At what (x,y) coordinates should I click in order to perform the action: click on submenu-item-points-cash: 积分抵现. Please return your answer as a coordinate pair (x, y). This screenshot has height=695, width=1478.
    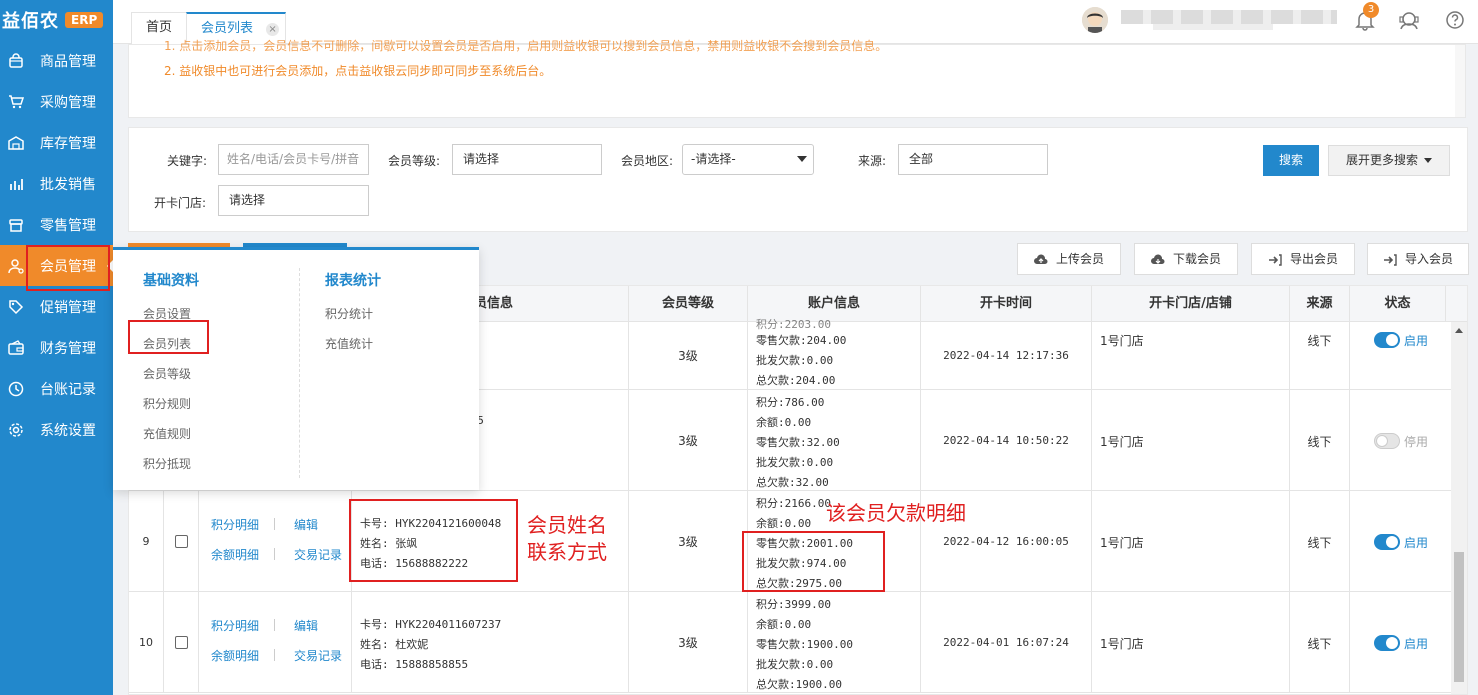
    Looking at the image, I should click on (167, 463).